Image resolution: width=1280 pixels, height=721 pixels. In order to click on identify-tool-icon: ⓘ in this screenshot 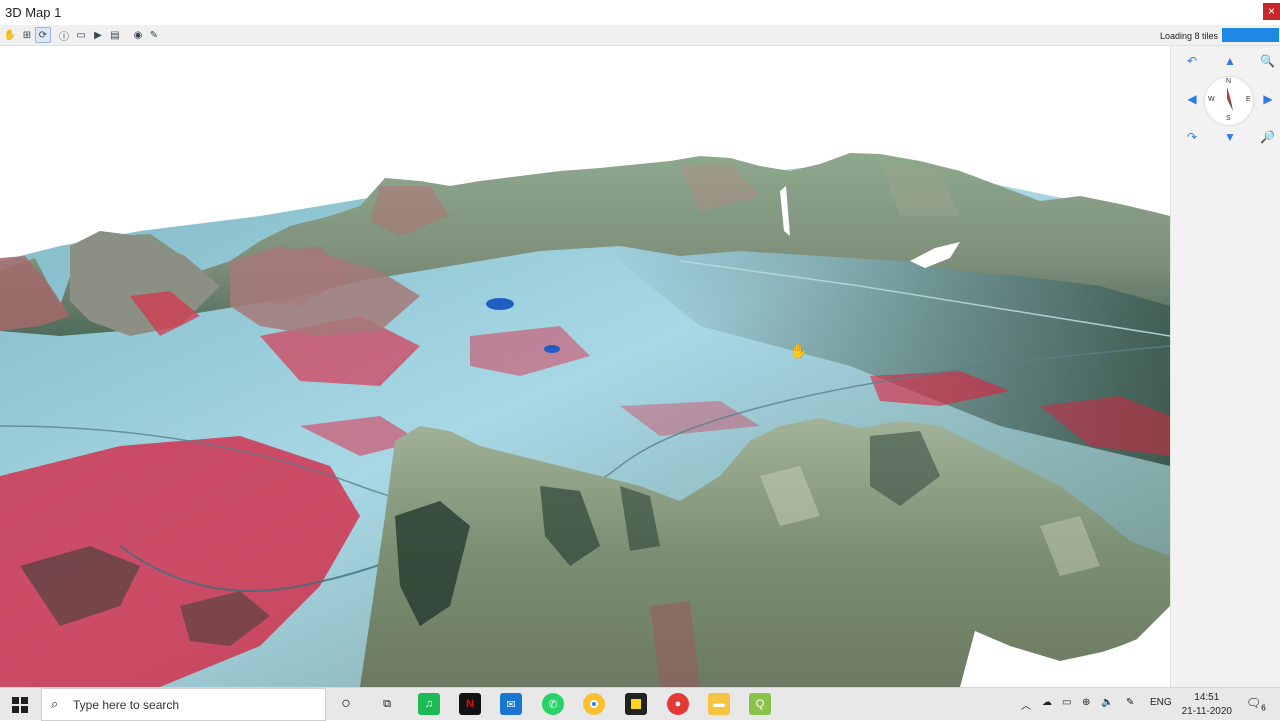, I will do `click(64, 35)`.